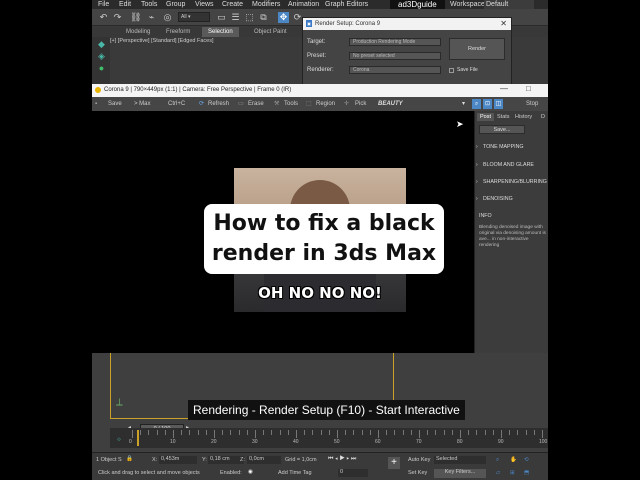 The width and height of the screenshot is (640, 480). What do you see at coordinates (138, 438) in the screenshot?
I see `current-frame-marker` at bounding box center [138, 438].